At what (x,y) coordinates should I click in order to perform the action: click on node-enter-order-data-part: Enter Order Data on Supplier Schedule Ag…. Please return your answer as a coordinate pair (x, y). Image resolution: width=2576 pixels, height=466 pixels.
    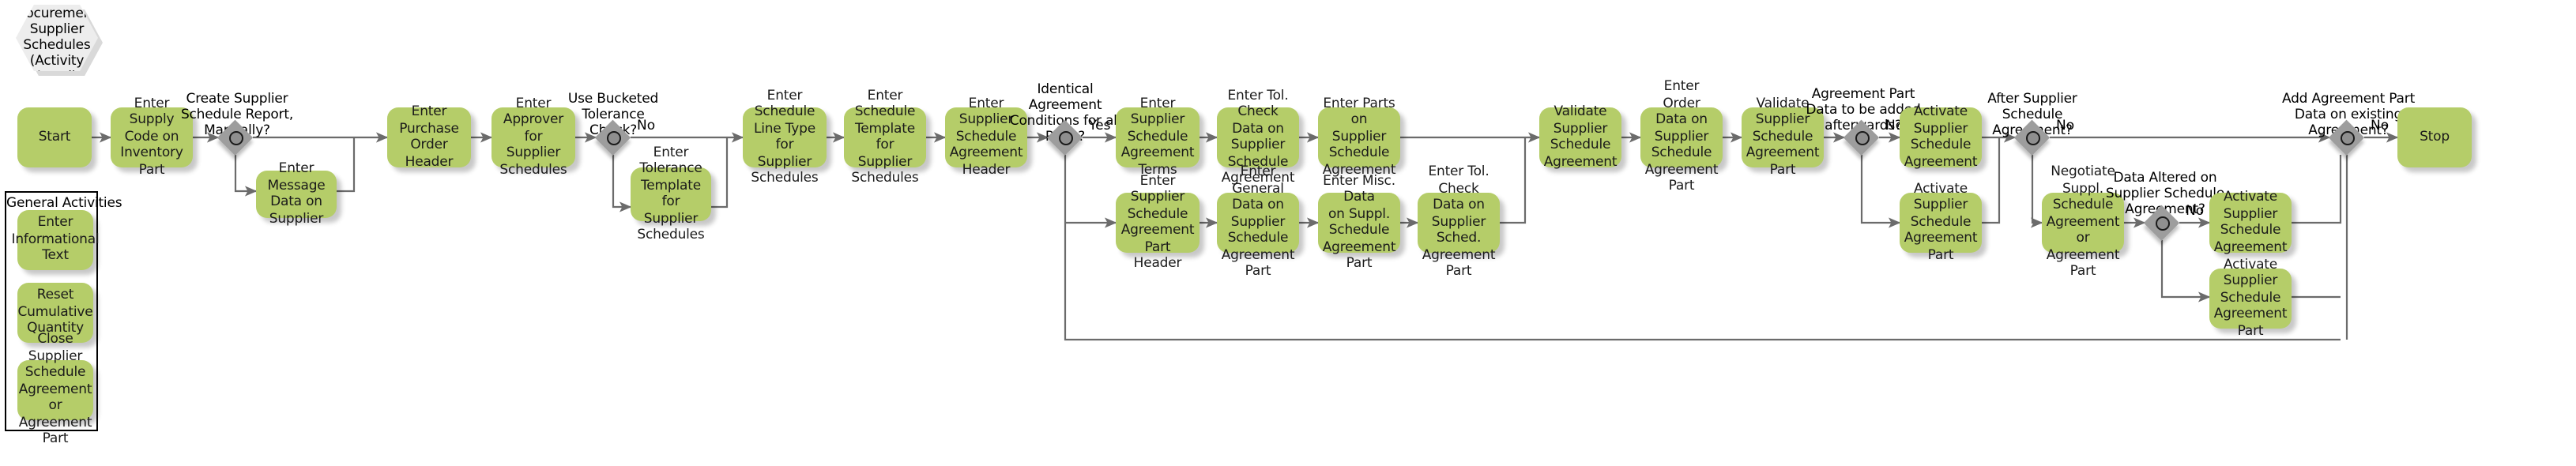
    Looking at the image, I should click on (1681, 137).